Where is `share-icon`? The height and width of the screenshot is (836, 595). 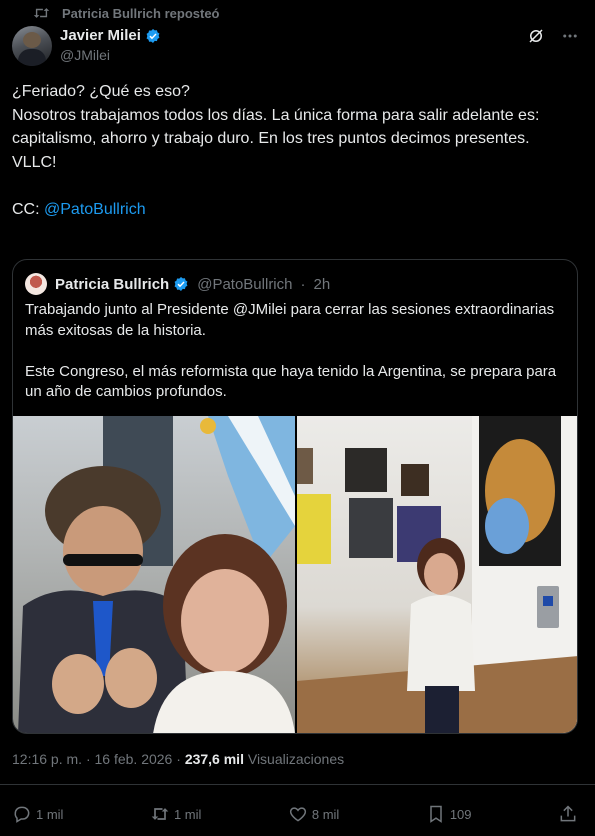 share-icon is located at coordinates (568, 813).